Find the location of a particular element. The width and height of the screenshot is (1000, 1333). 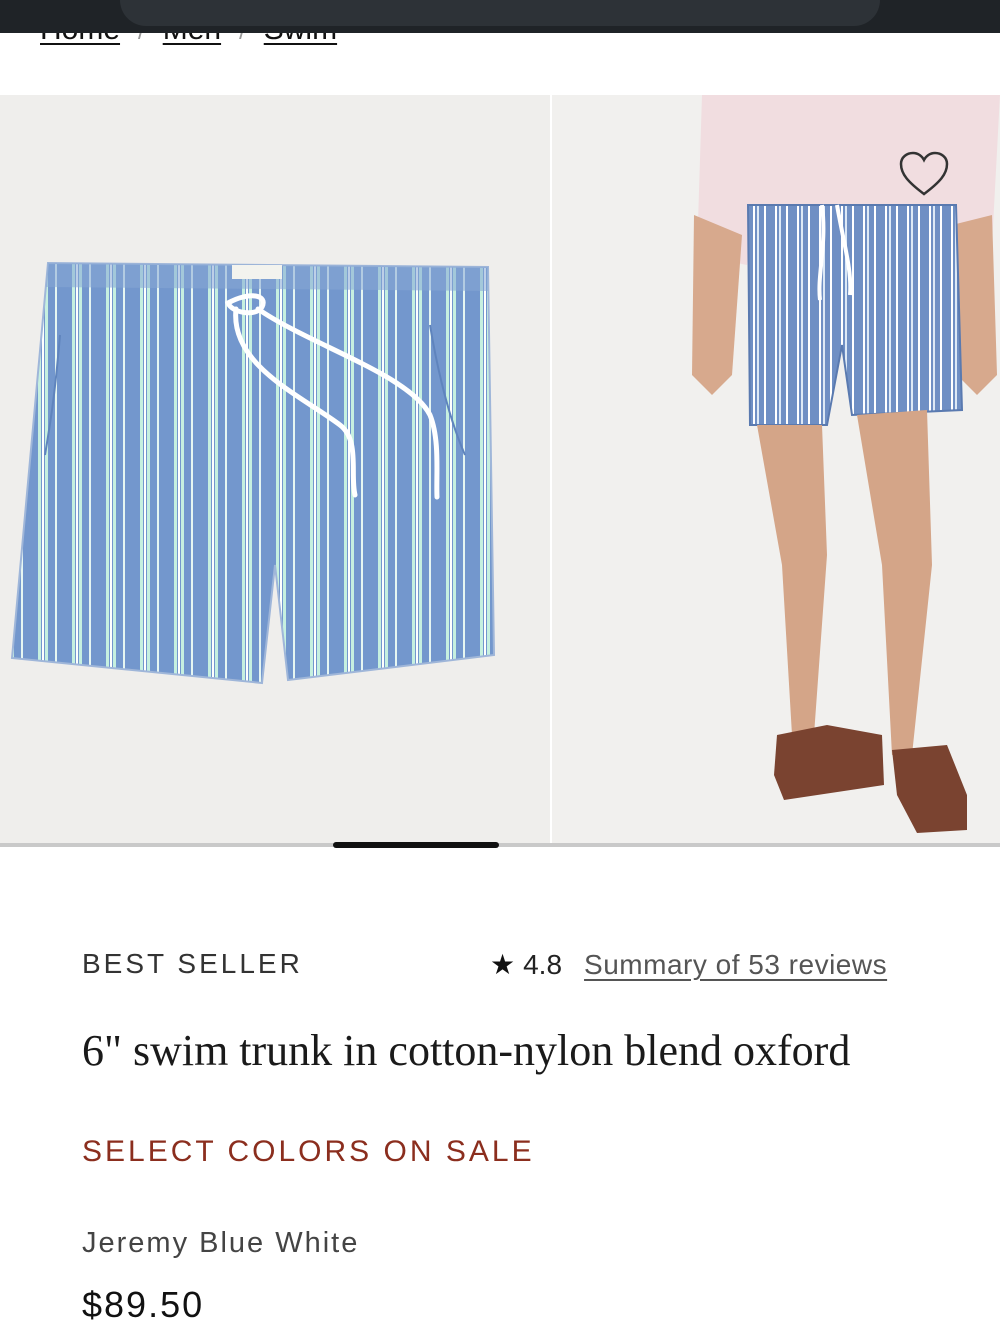

wishlist-heart-icon is located at coordinates (924, 174).